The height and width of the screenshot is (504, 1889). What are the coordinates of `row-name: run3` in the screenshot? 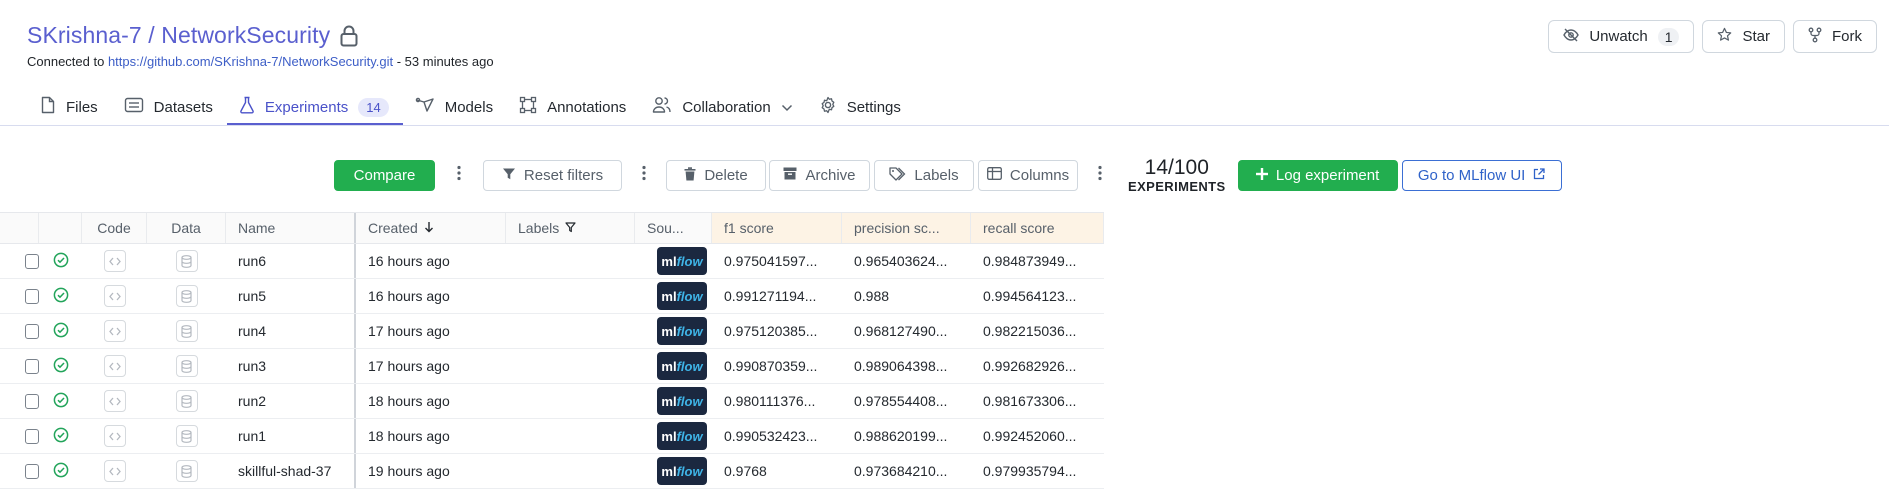 It's located at (291, 366).